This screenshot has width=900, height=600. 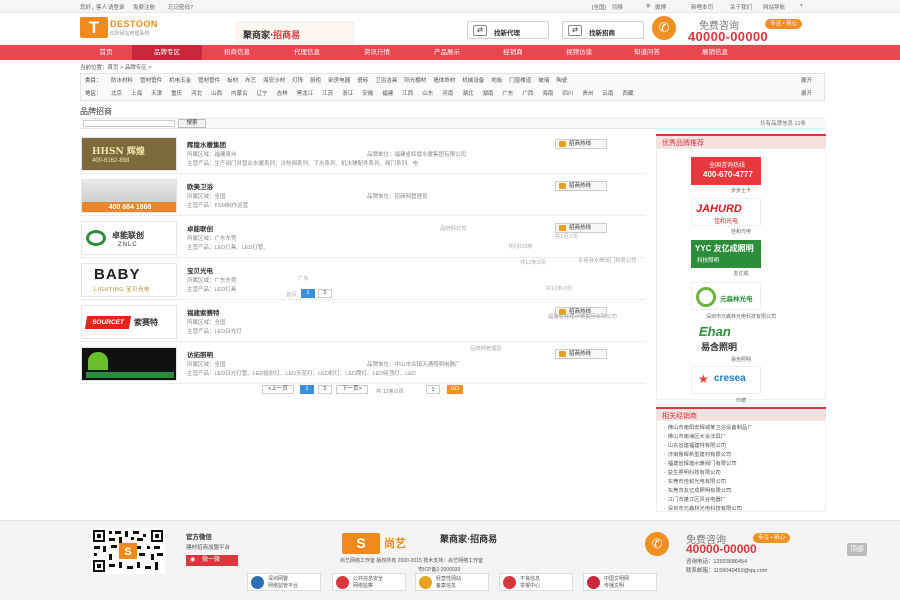 What do you see at coordinates (352, 389) in the screenshot?
I see `pager-next: 下一页>` at bounding box center [352, 389].